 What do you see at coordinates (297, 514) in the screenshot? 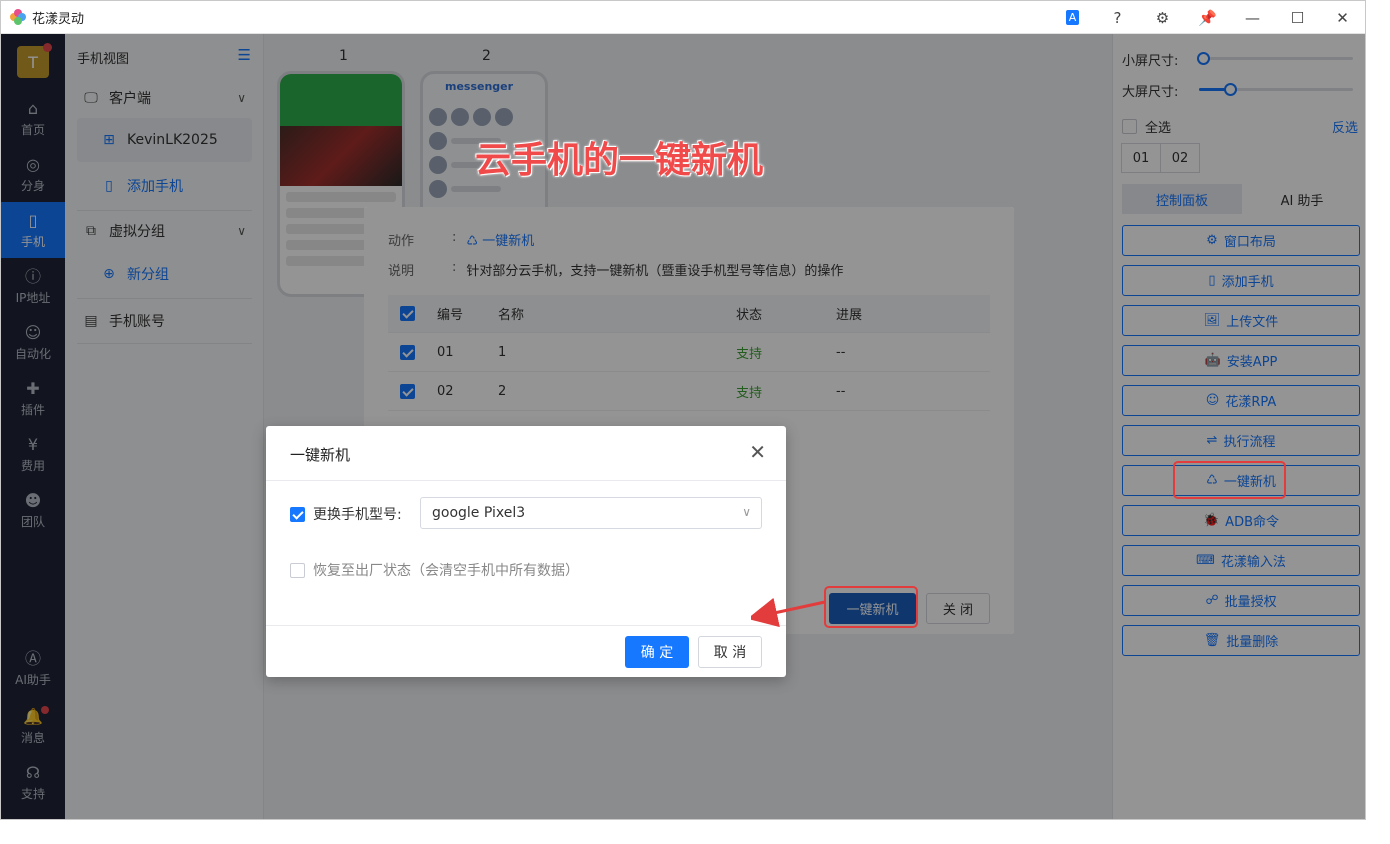
I see `change-model-checkbox` at bounding box center [297, 514].